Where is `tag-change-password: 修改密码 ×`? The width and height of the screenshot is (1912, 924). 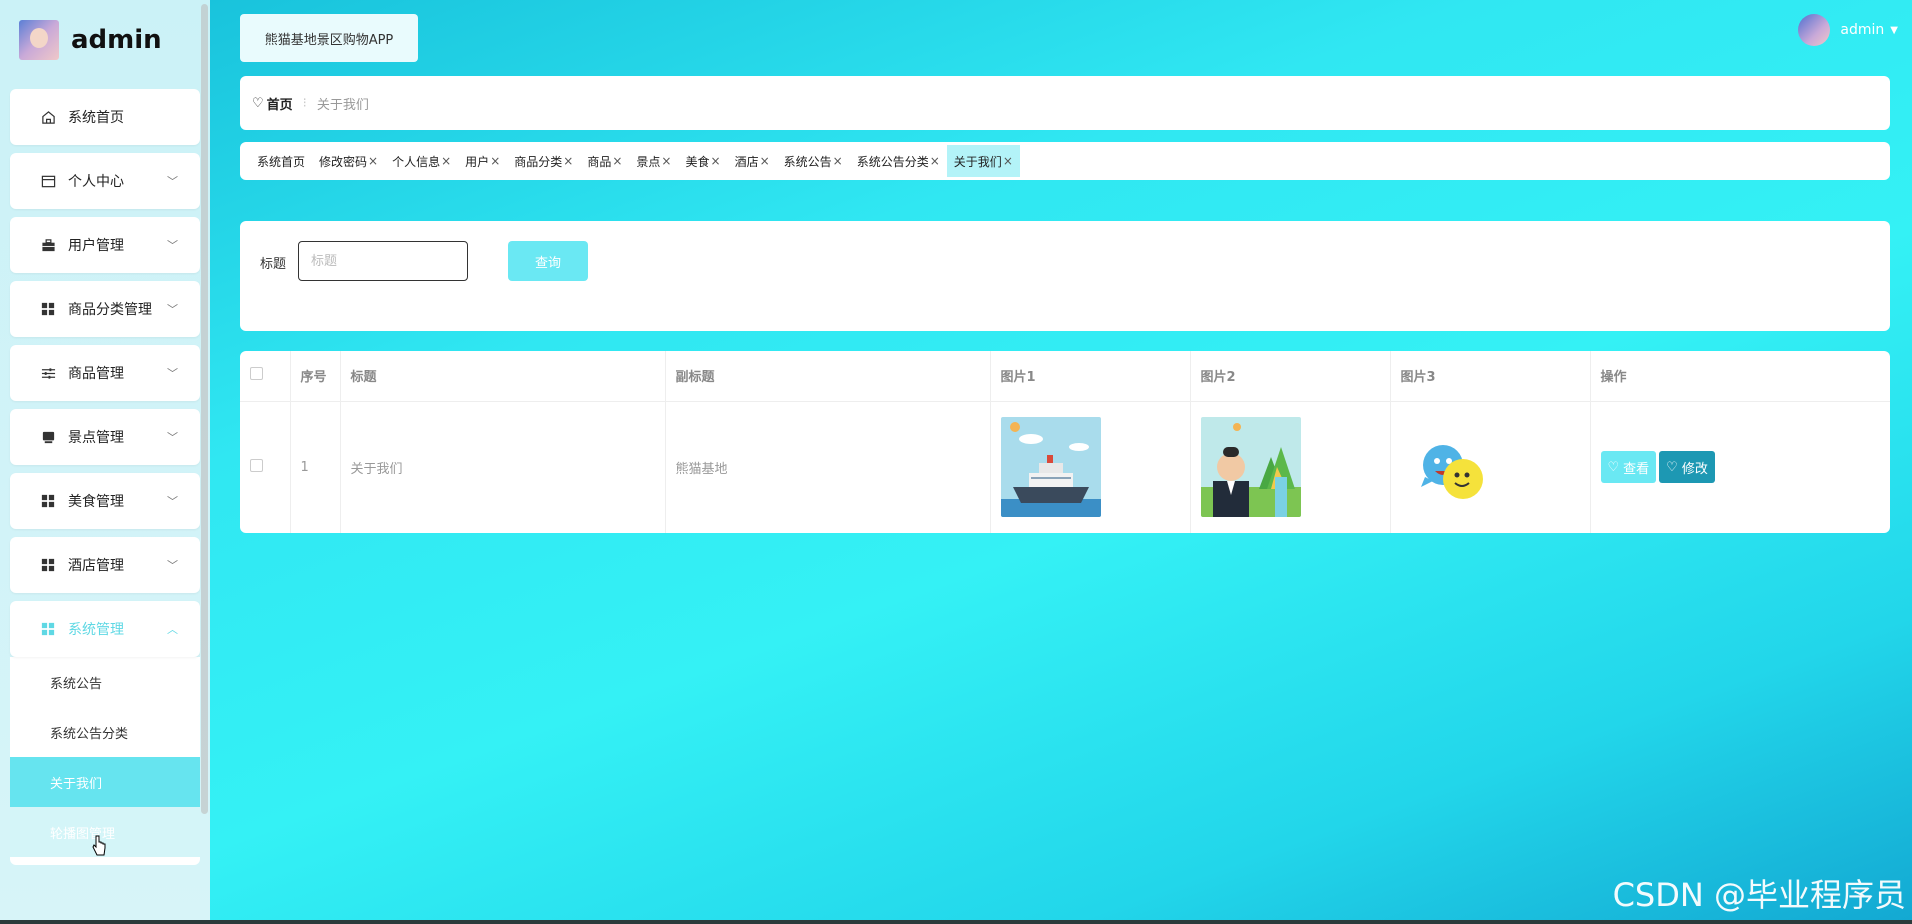
tag-change-password: 修改密码 × is located at coordinates (348, 161).